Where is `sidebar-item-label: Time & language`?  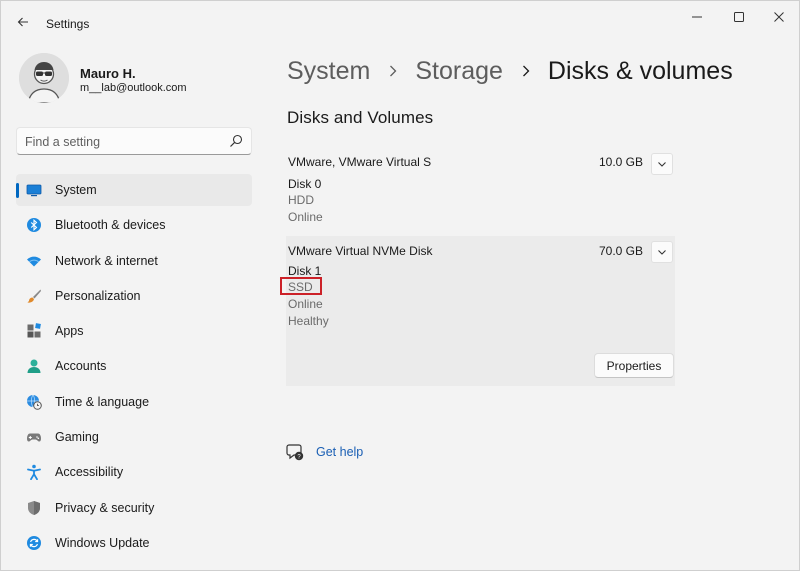
sidebar-item-label: Time & language is located at coordinates (102, 401).